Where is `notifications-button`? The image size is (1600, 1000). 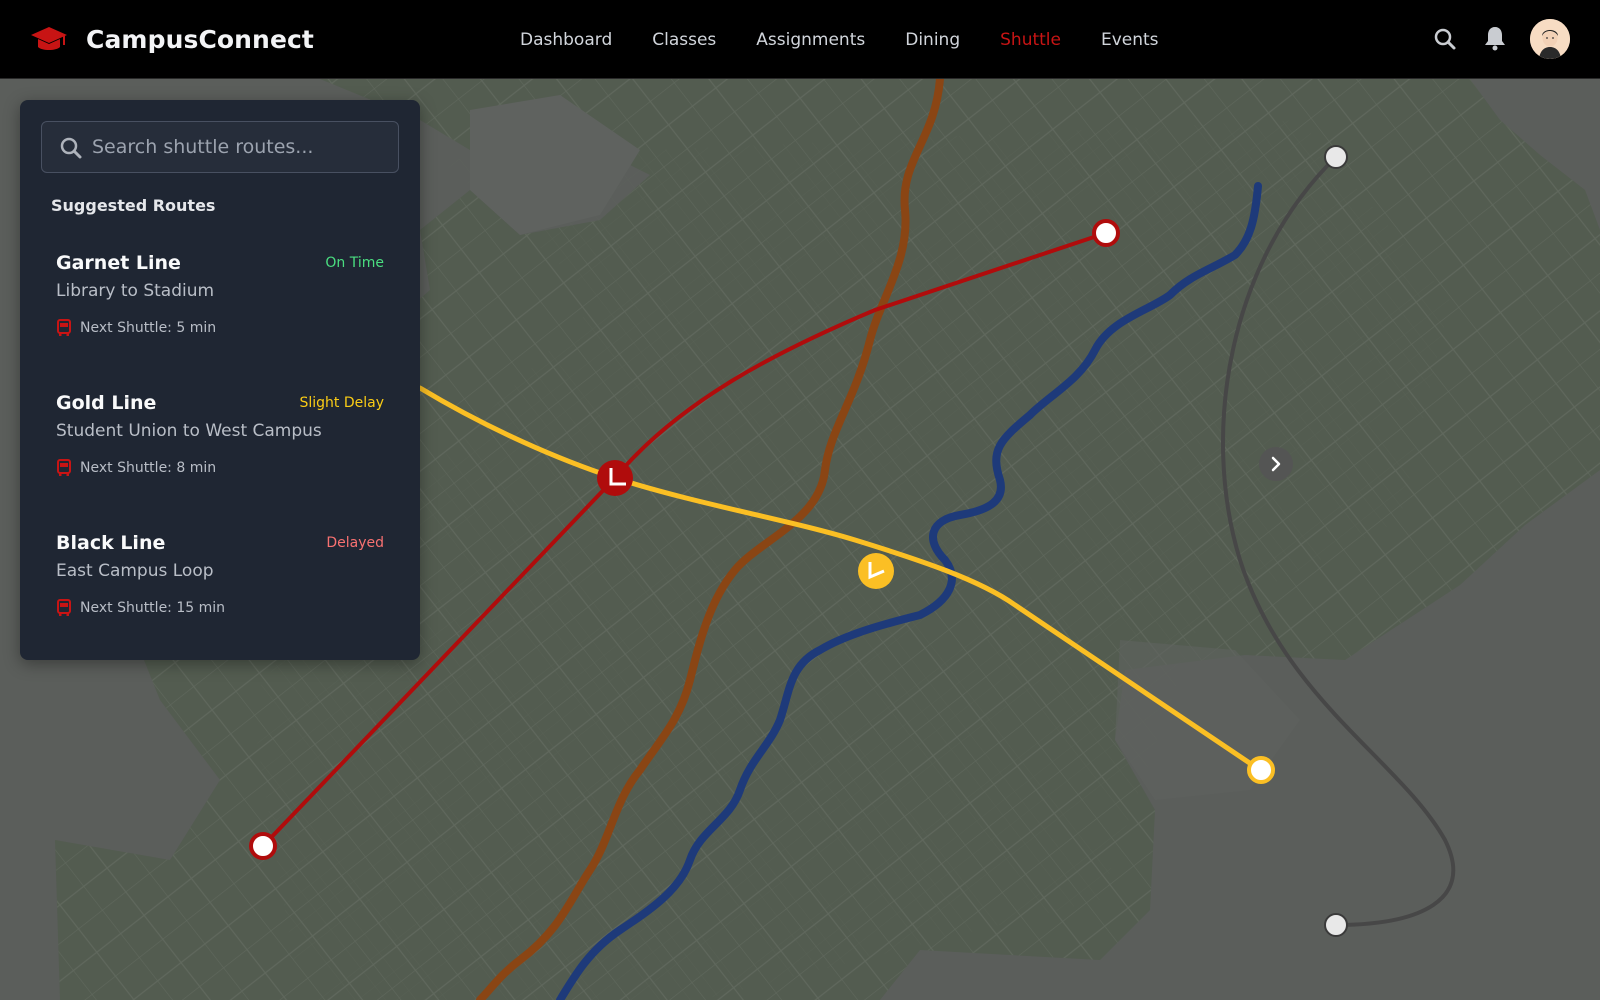 notifications-button is located at coordinates (1495, 38).